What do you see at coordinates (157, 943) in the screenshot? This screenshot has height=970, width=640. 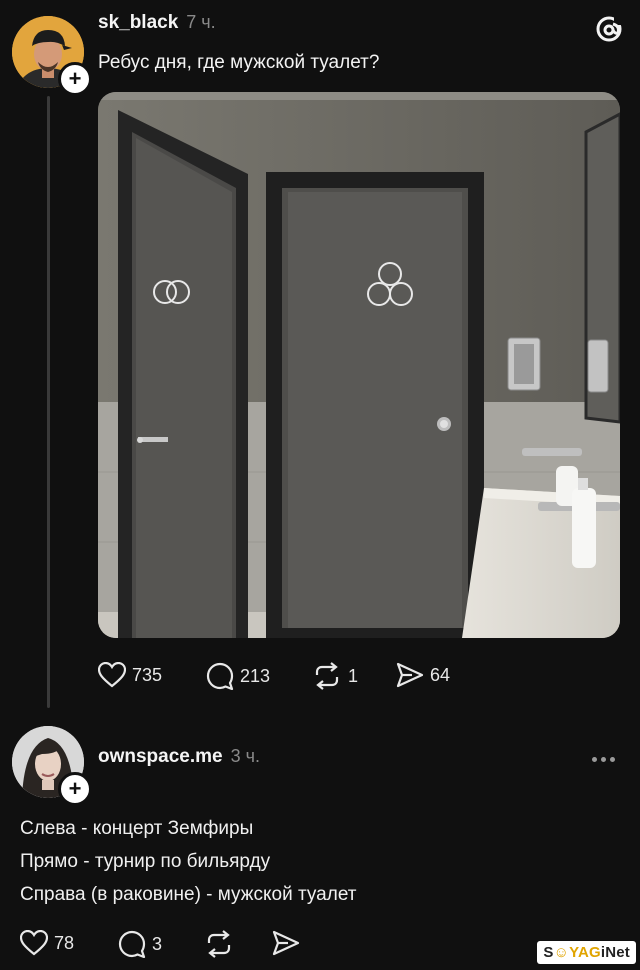 I see `reply-comment-count: 3` at bounding box center [157, 943].